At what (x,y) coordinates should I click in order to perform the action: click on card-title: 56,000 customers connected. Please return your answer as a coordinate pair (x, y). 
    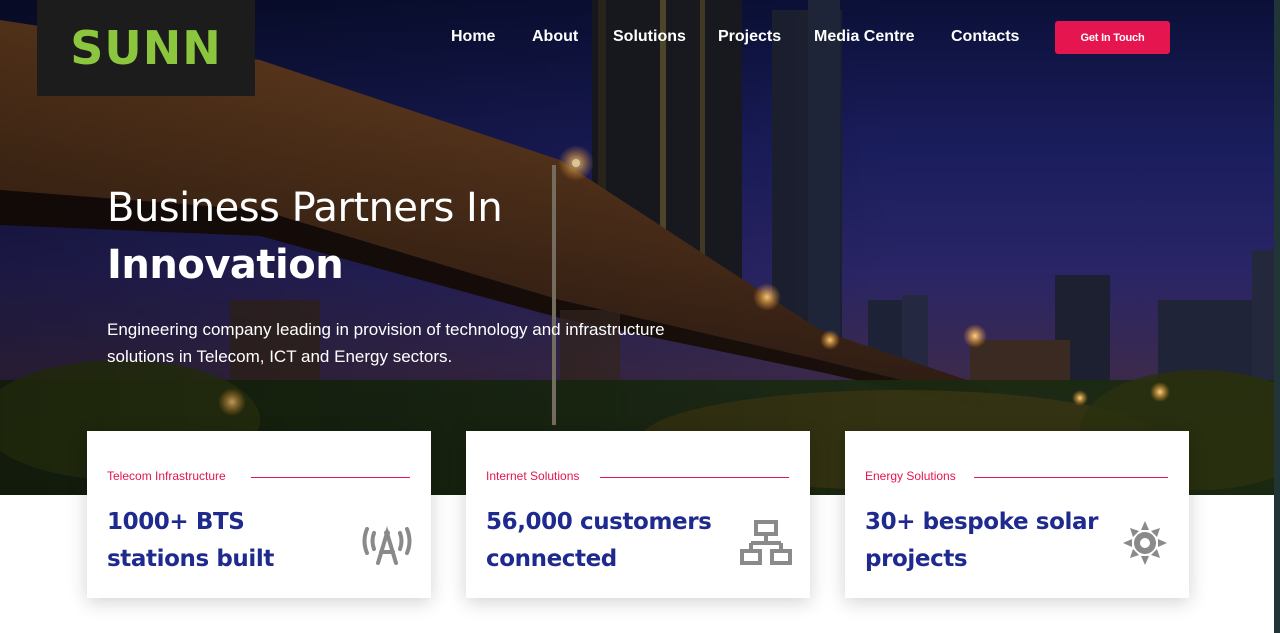
    Looking at the image, I should click on (599, 540).